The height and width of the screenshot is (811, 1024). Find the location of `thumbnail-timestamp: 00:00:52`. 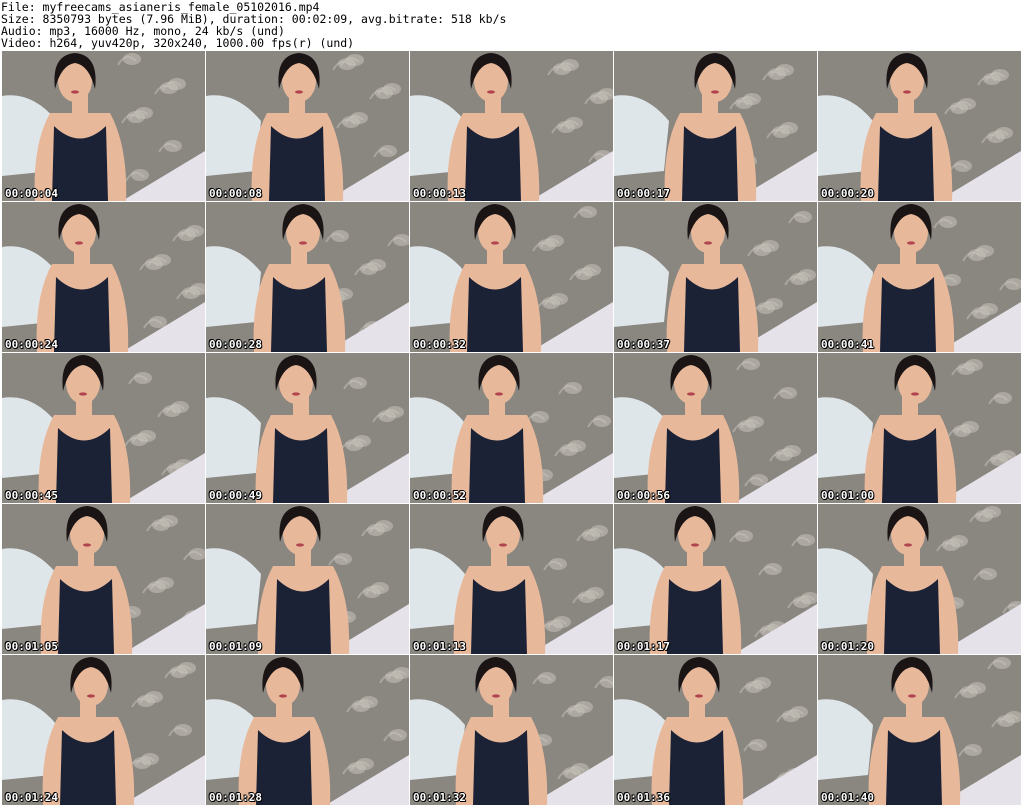

thumbnail-timestamp: 00:00:52 is located at coordinates (439, 495).